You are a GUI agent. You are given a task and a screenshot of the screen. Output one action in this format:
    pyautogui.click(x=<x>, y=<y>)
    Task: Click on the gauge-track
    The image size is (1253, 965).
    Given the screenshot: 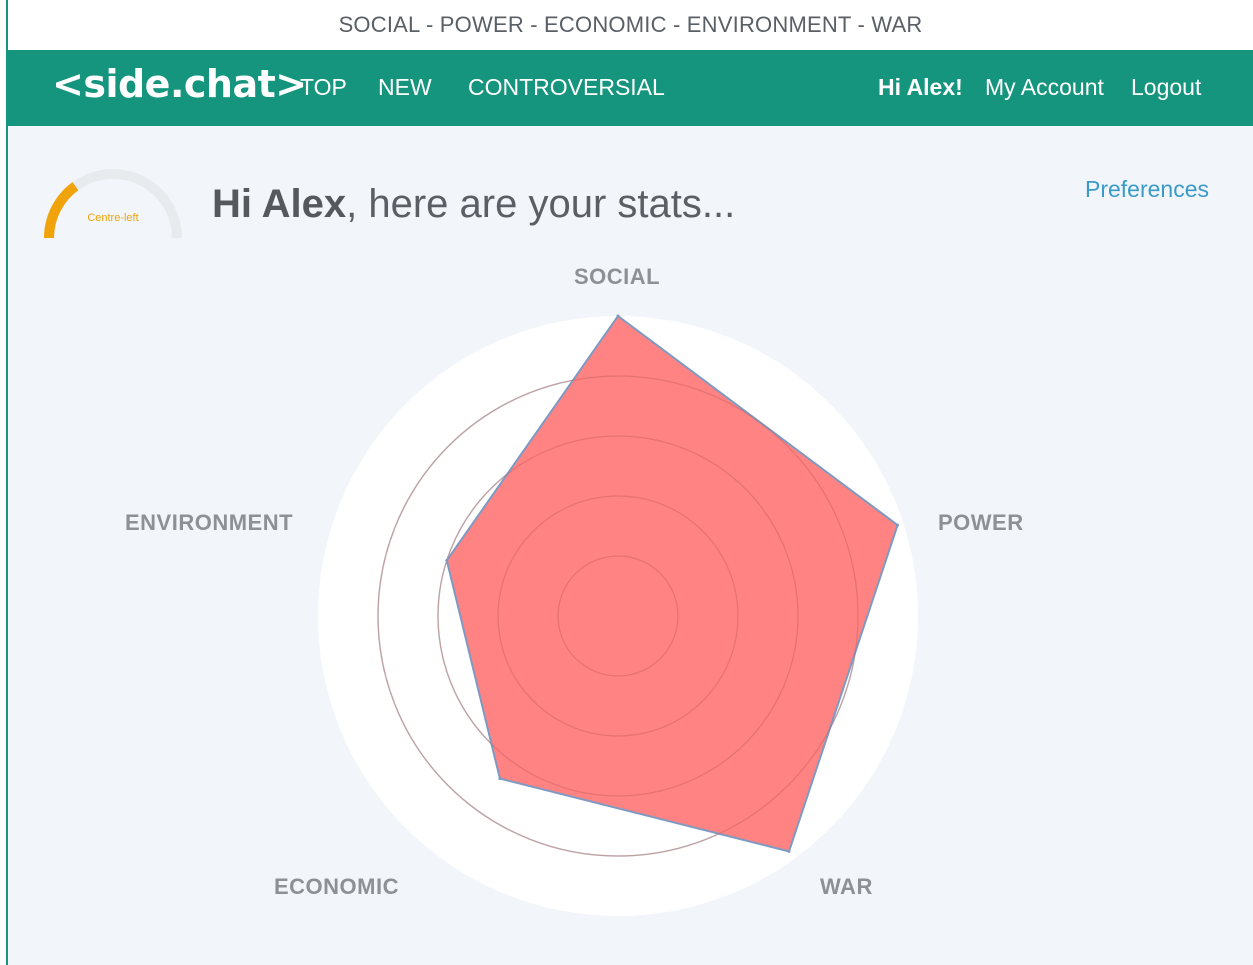 What is the action you would take?
    pyautogui.click(x=113, y=204)
    